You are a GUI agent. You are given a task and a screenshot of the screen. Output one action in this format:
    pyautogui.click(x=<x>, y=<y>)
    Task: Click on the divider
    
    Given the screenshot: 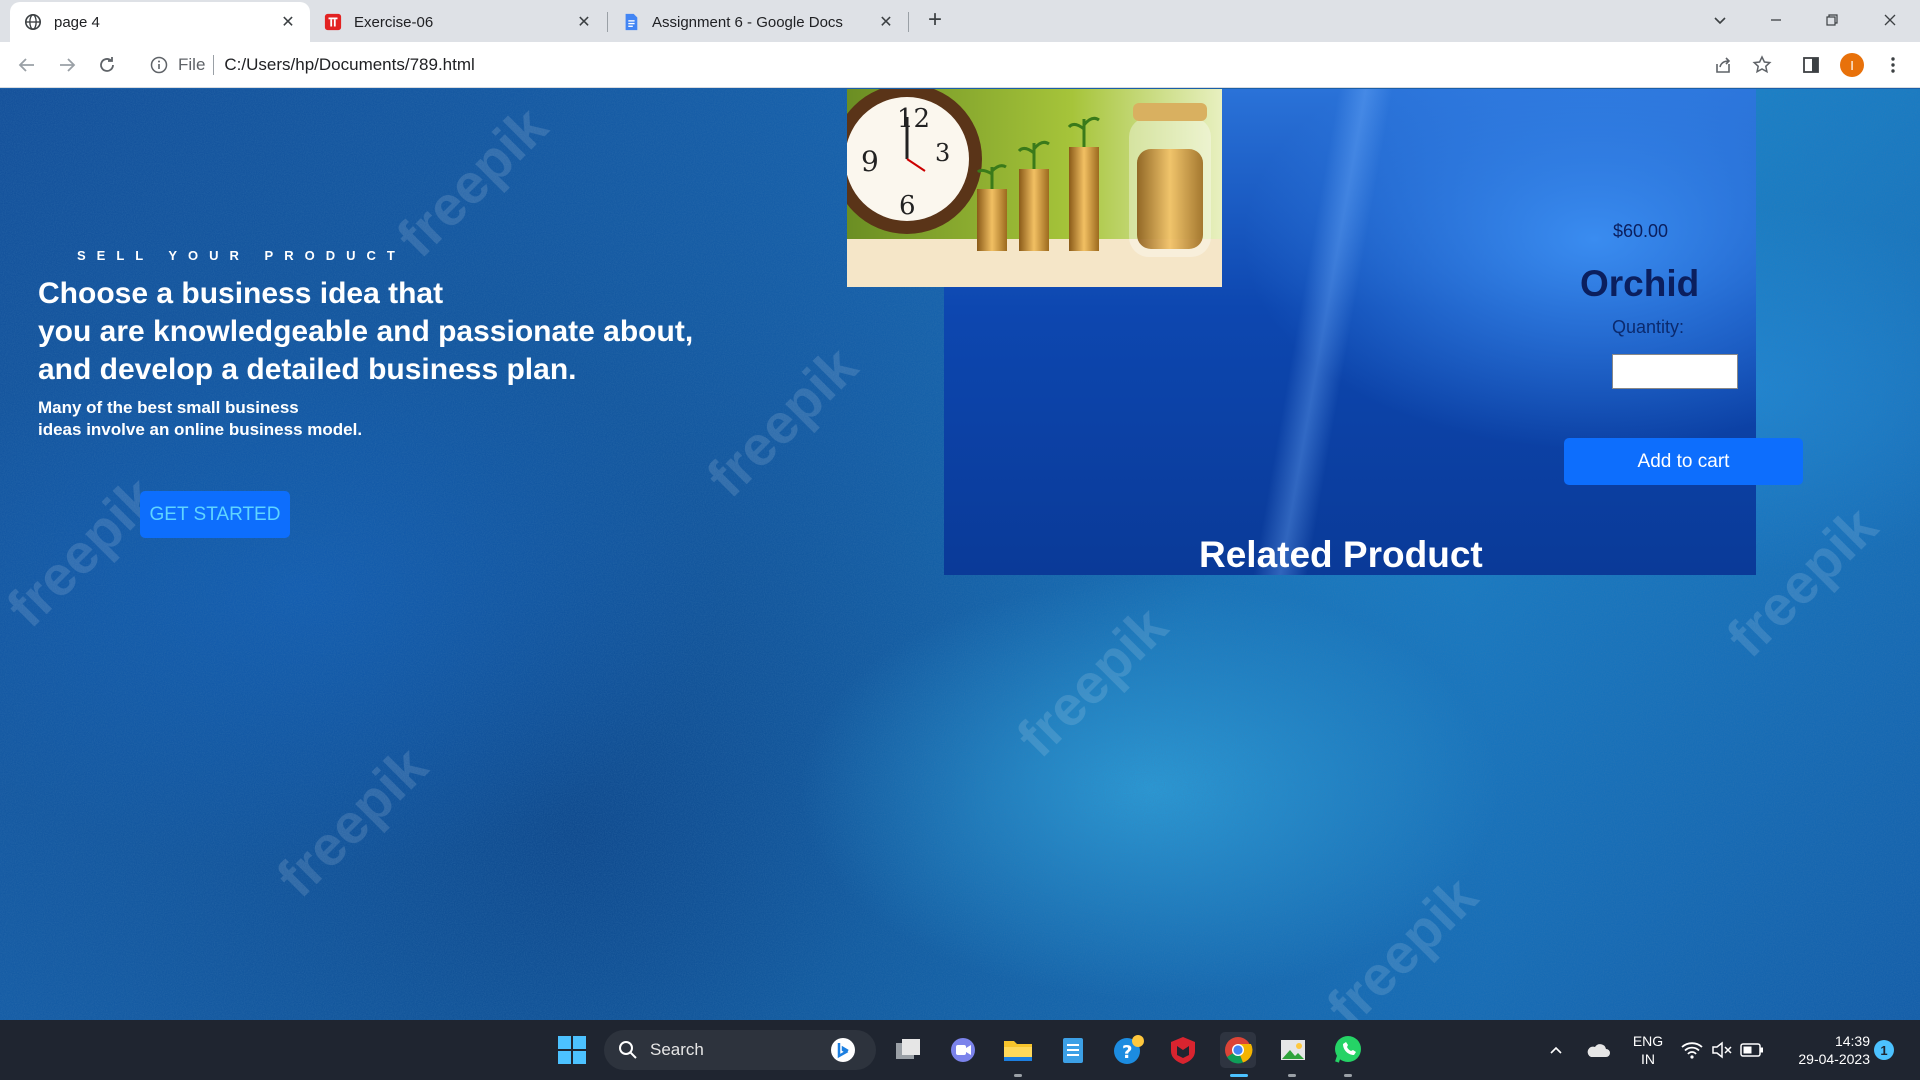 What is the action you would take?
    pyautogui.click(x=214, y=65)
    